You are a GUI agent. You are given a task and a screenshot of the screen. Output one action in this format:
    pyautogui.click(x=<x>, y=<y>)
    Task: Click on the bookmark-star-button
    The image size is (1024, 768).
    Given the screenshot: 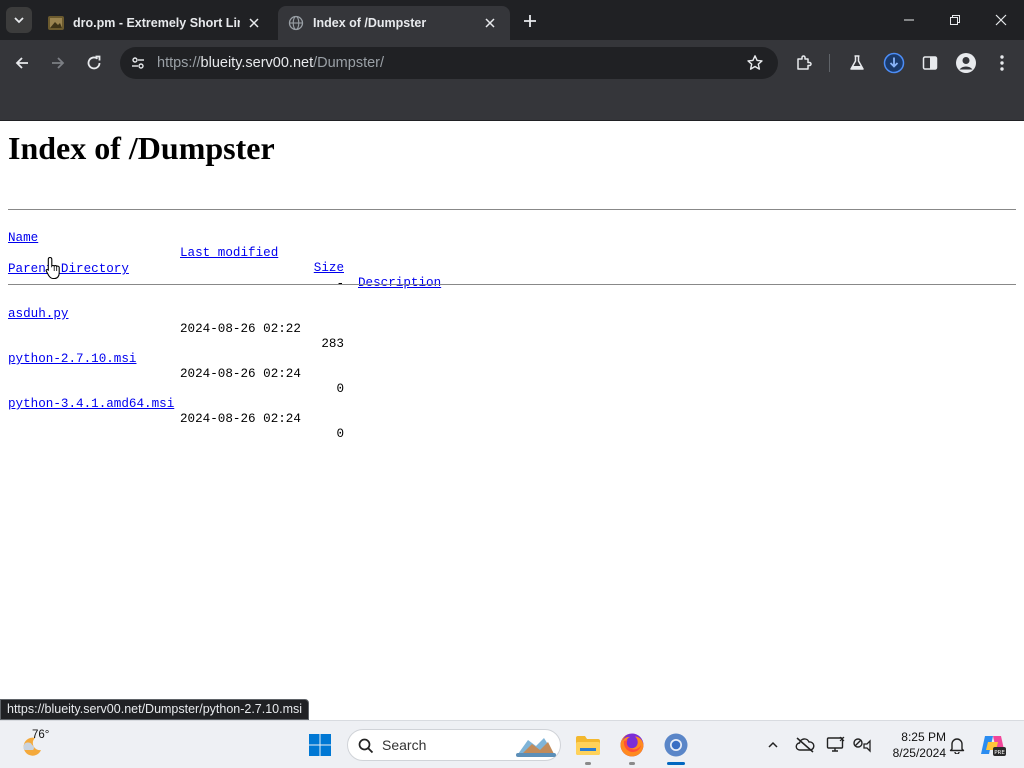 What is the action you would take?
    pyautogui.click(x=755, y=63)
    